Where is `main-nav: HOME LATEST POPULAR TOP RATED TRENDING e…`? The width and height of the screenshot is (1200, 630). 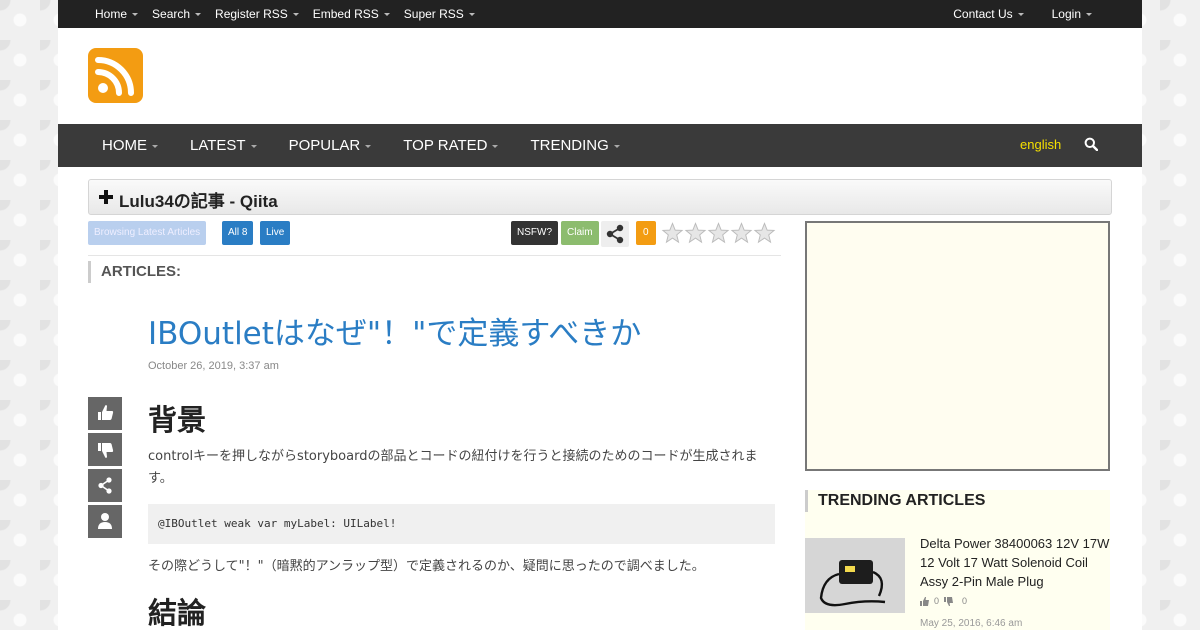 main-nav: HOME LATEST POPULAR TOP RATED TRENDING e… is located at coordinates (600, 145).